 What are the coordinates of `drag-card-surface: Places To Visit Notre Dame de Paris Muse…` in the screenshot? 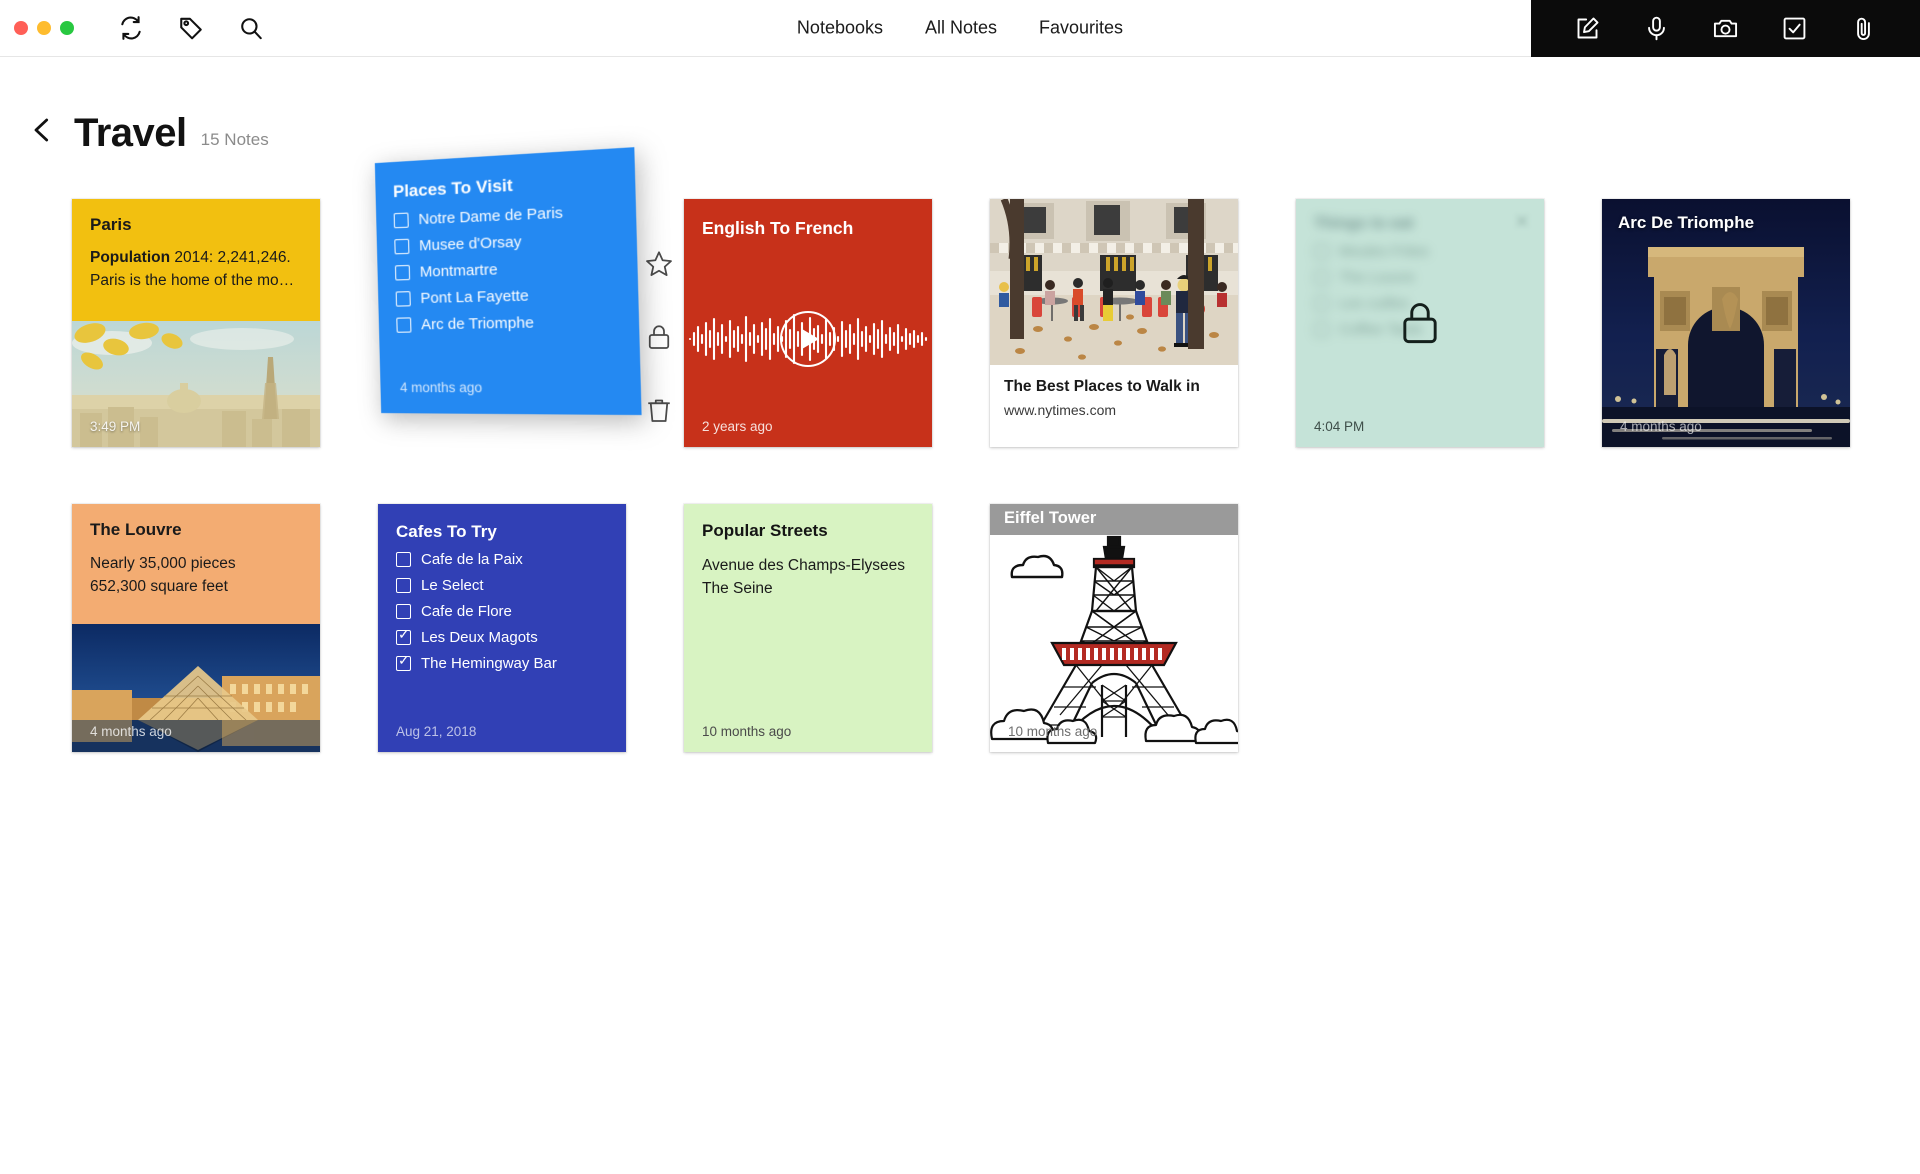 It's located at (508, 281).